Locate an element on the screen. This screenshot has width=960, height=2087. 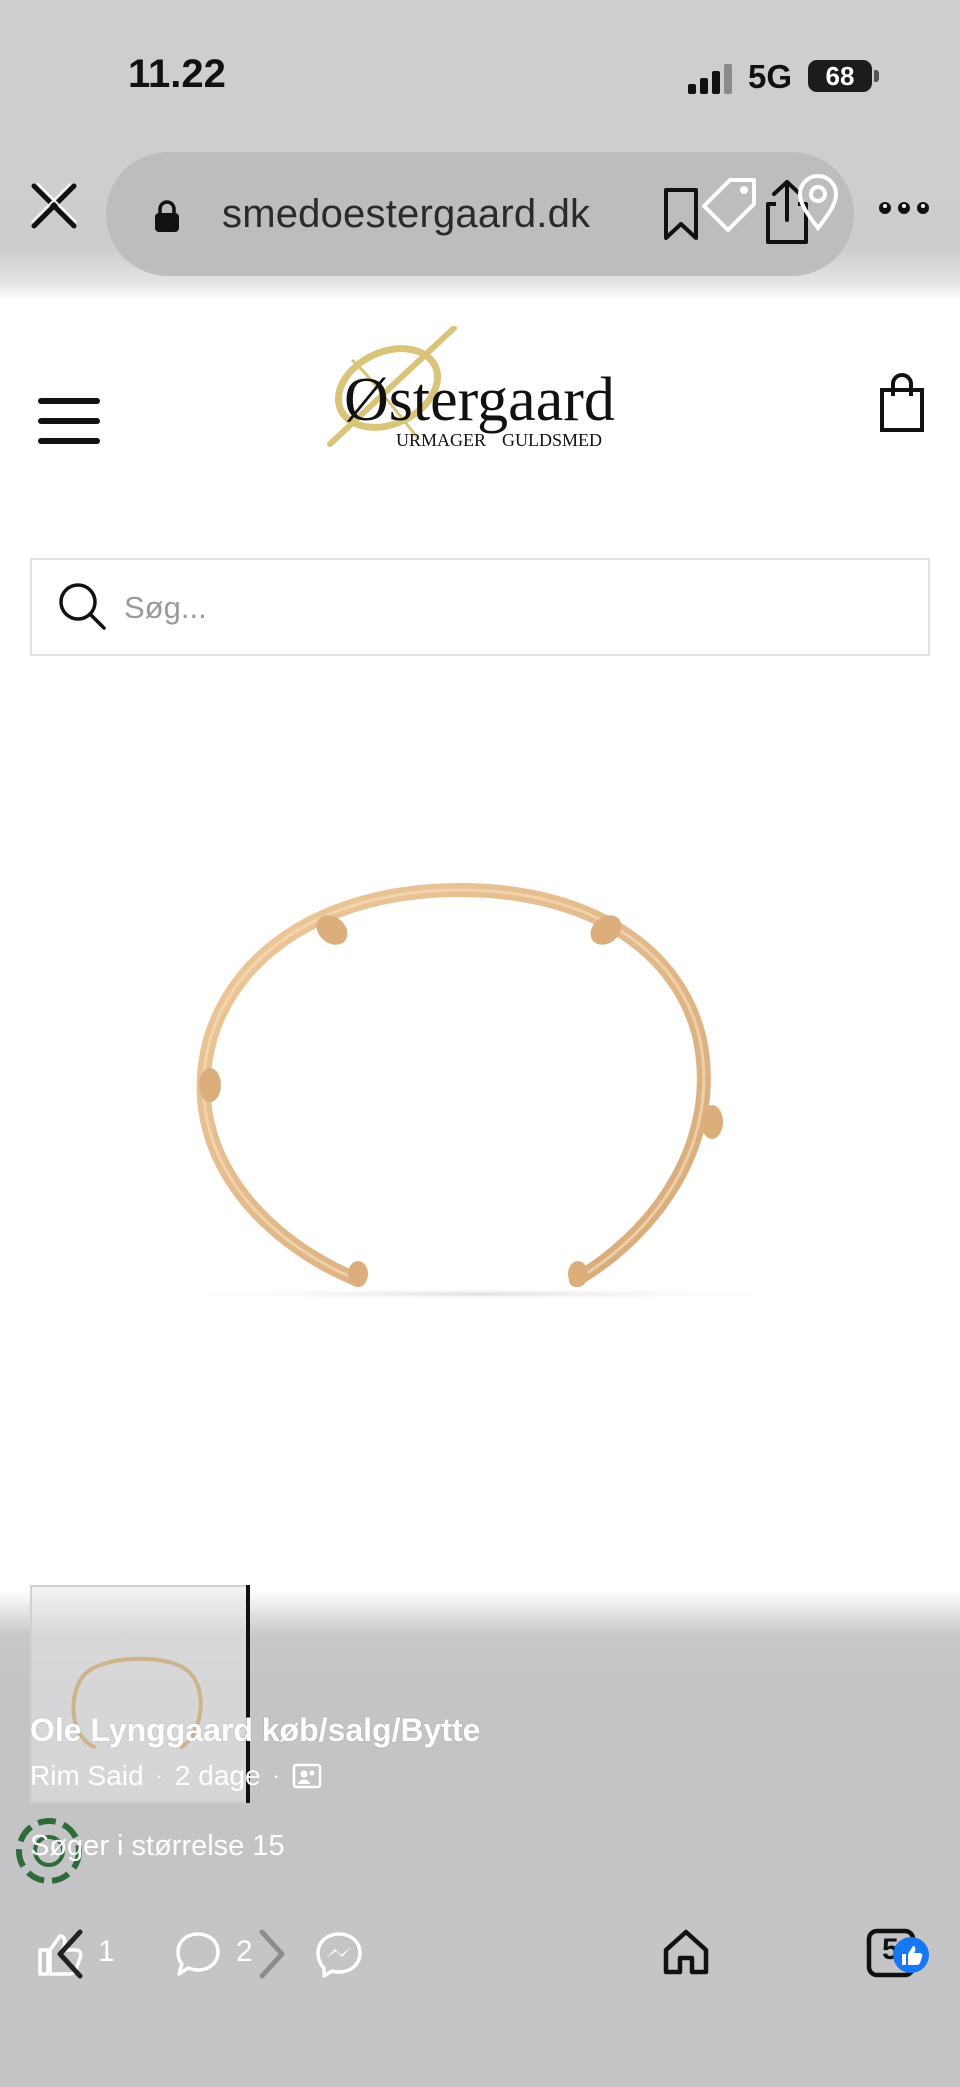
url-text: smedoestergaard.dk is located at coordinates (406, 214).